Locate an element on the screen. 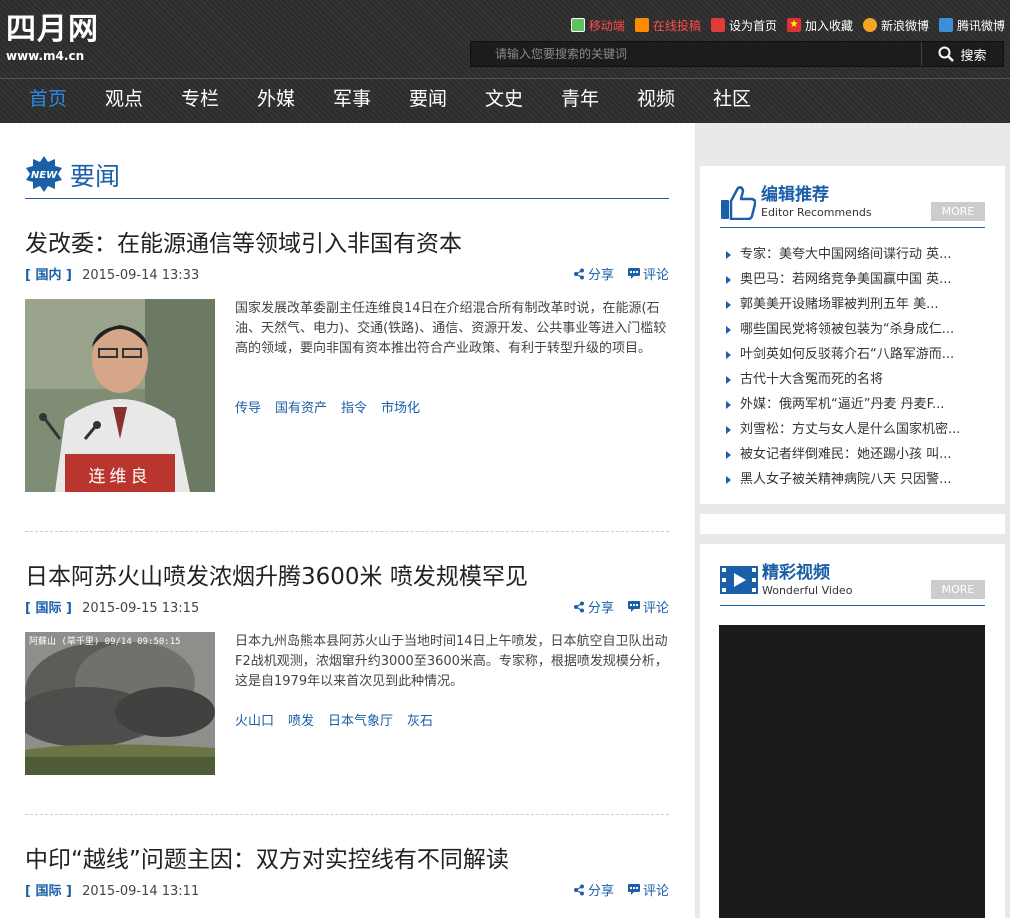 The width and height of the screenshot is (1010, 918). sidebar-spacer is located at coordinates (852, 524).